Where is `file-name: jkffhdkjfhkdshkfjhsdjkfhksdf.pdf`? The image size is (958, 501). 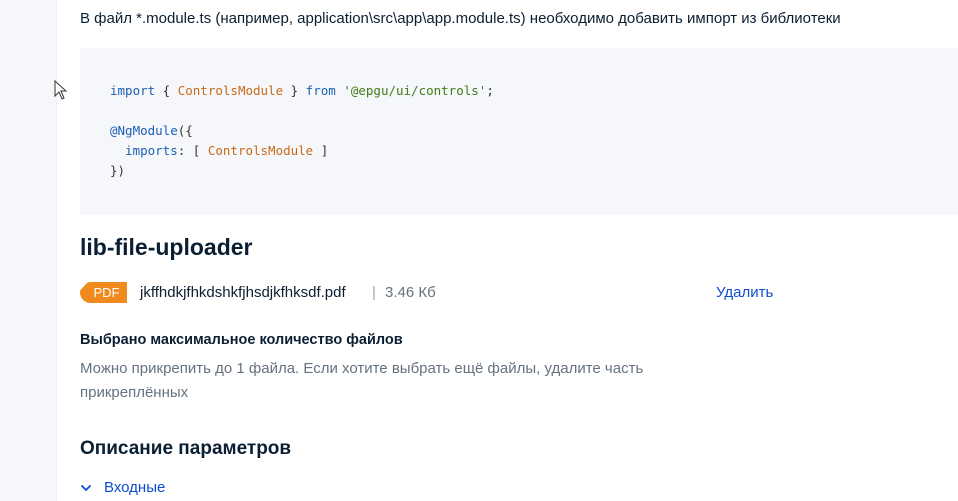
file-name: jkffhdkjfhkdshkfjhsdjkfhksdf.pdf is located at coordinates (243, 292).